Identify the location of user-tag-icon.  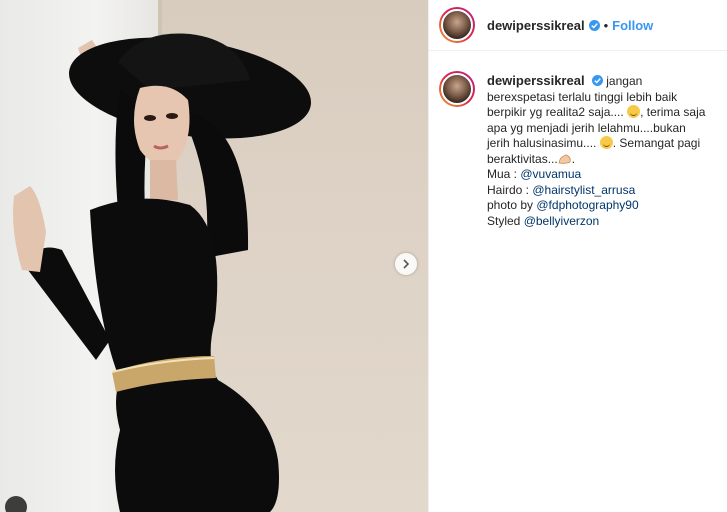
(16, 504).